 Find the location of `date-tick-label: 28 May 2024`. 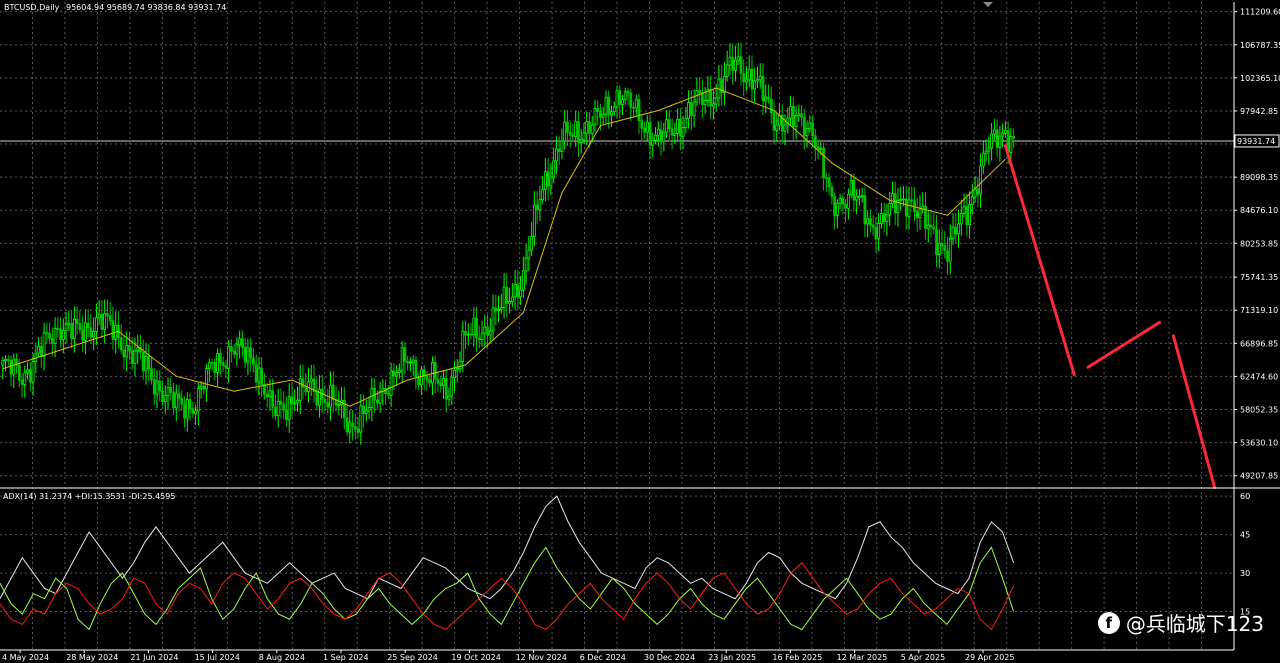

date-tick-label: 28 May 2024 is located at coordinates (92, 657).